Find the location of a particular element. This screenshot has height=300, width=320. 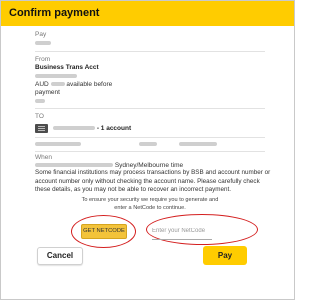

dialog-header: Confirm payment is located at coordinates (147, 13).